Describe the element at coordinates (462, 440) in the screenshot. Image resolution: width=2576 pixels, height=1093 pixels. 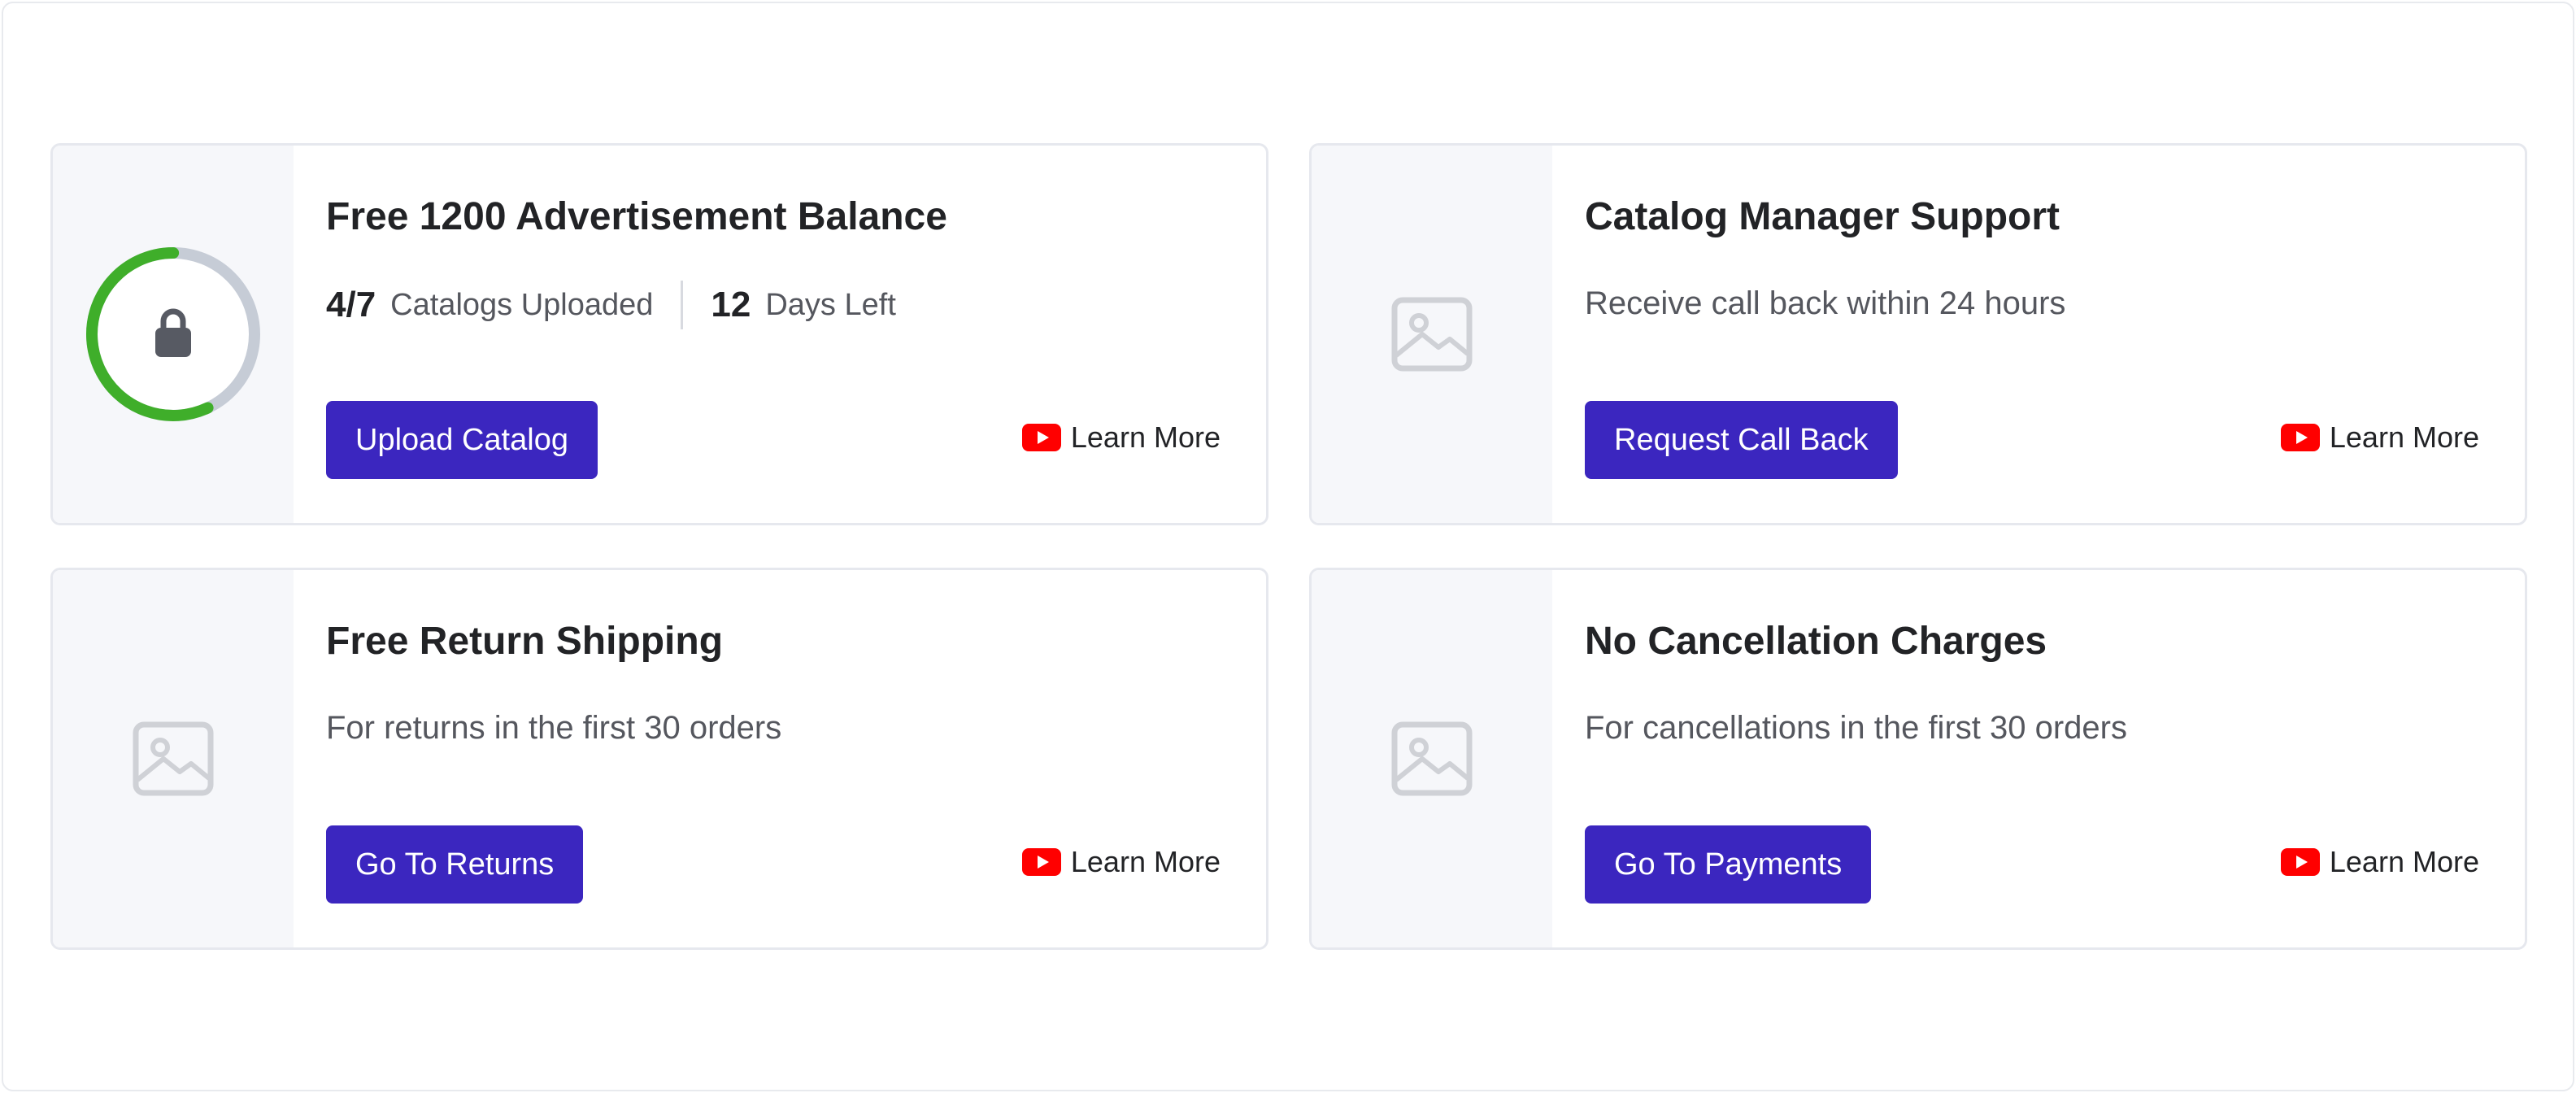
I see `upload-catalog-button: Upload Catalog` at that location.